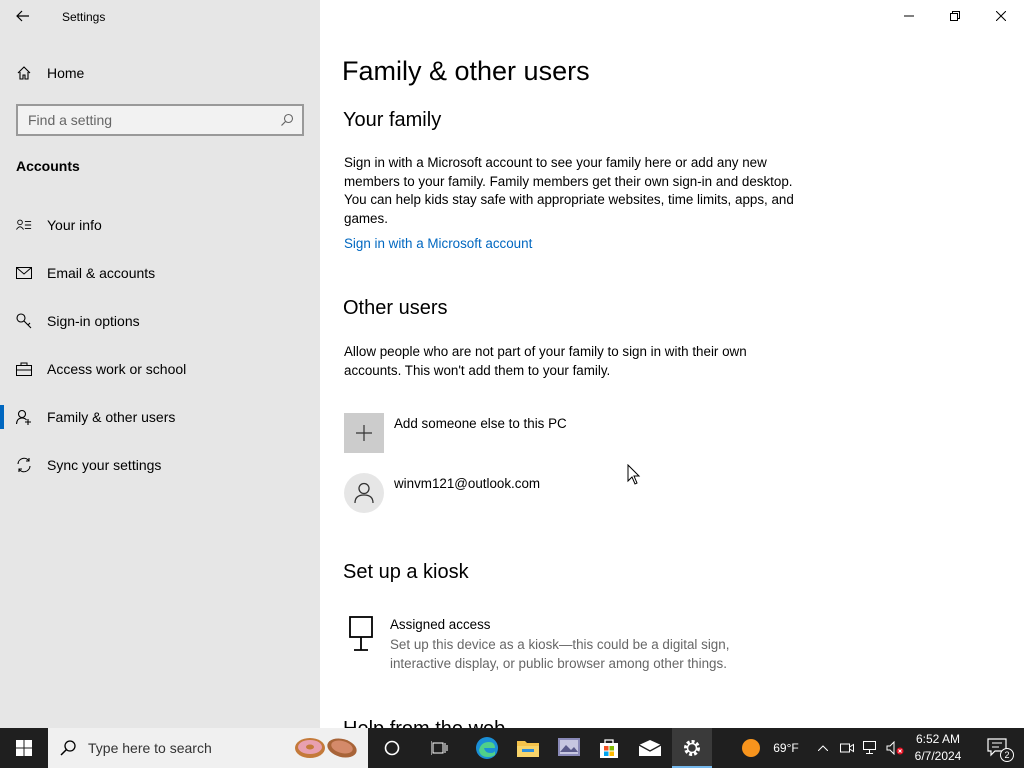 Image resolution: width=1024 pixels, height=768 pixels. I want to click on close-icon, so click(1001, 16).